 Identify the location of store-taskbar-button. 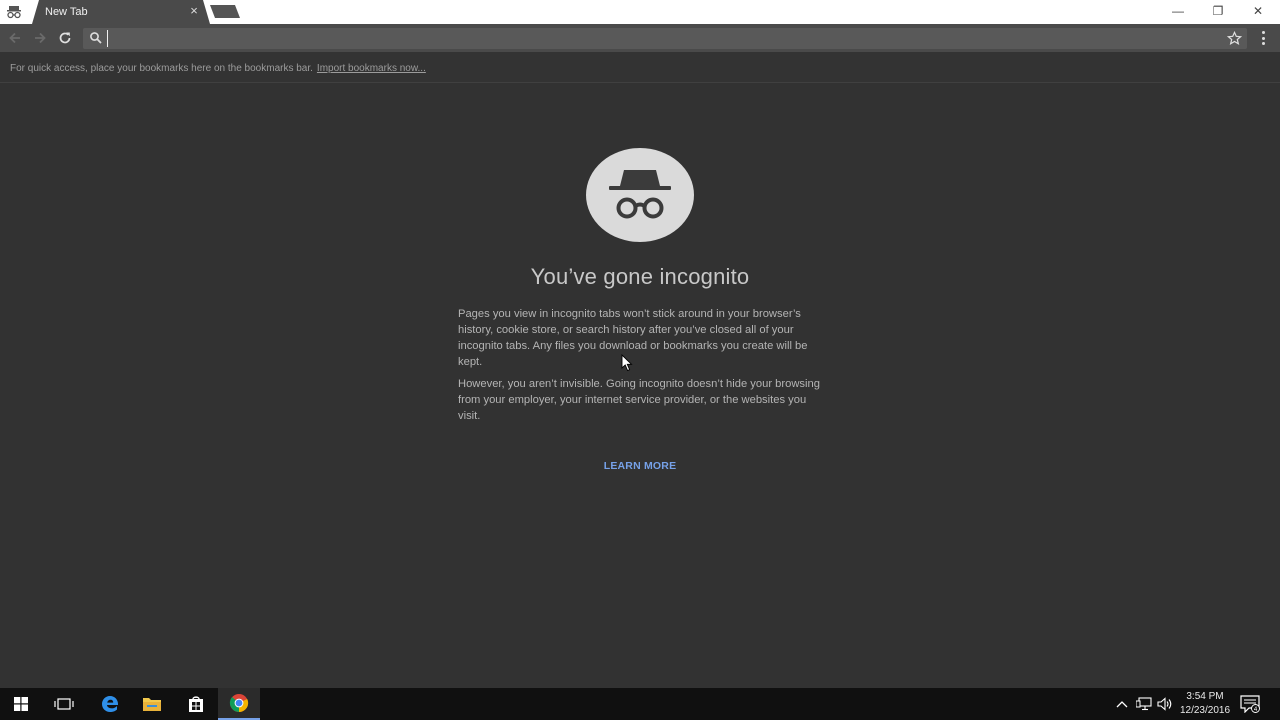
(196, 704).